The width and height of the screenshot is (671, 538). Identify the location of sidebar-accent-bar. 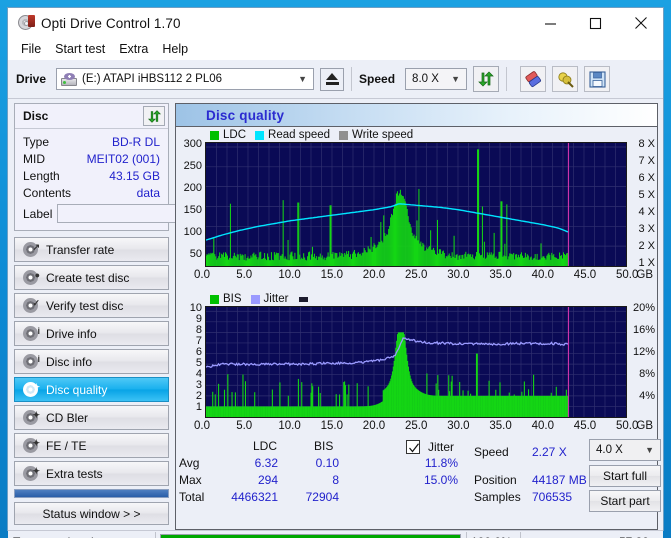
(91, 493).